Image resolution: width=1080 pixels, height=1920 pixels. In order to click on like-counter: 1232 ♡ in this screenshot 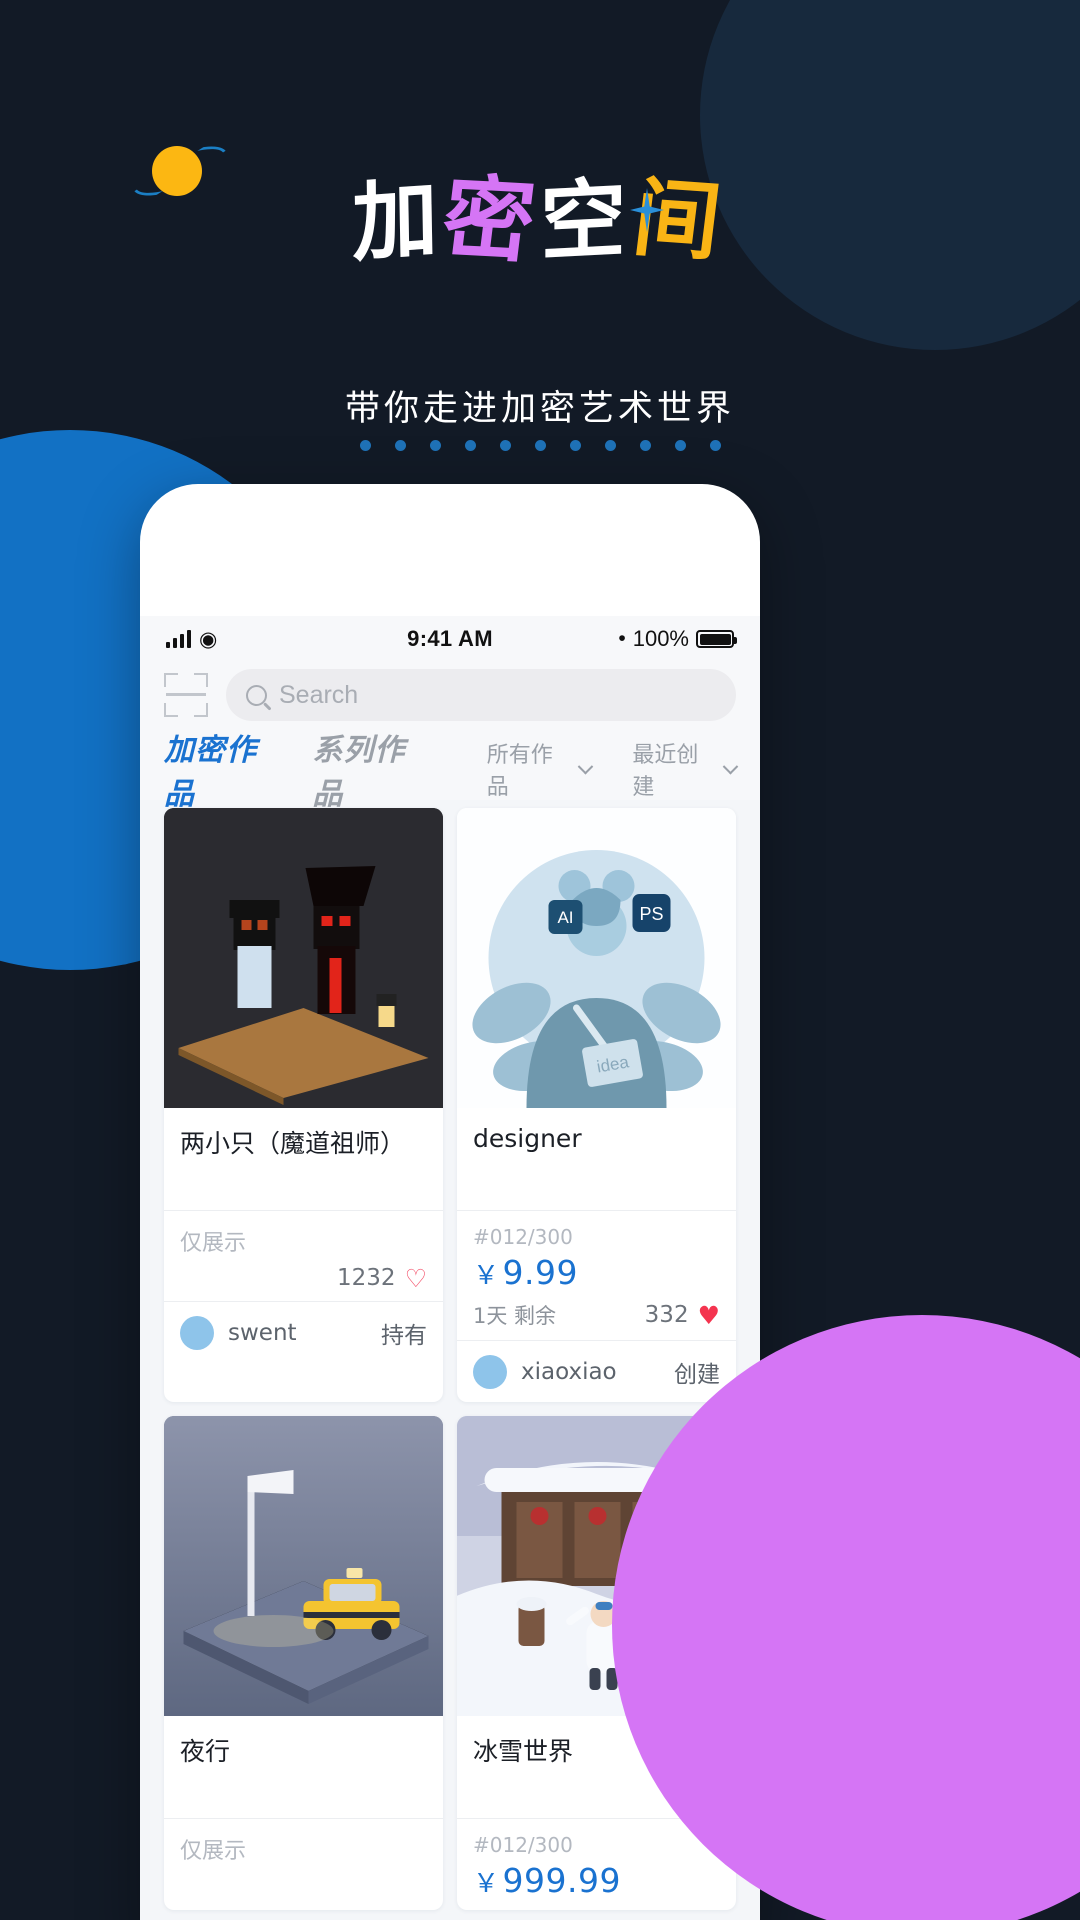, I will do `click(382, 1278)`.